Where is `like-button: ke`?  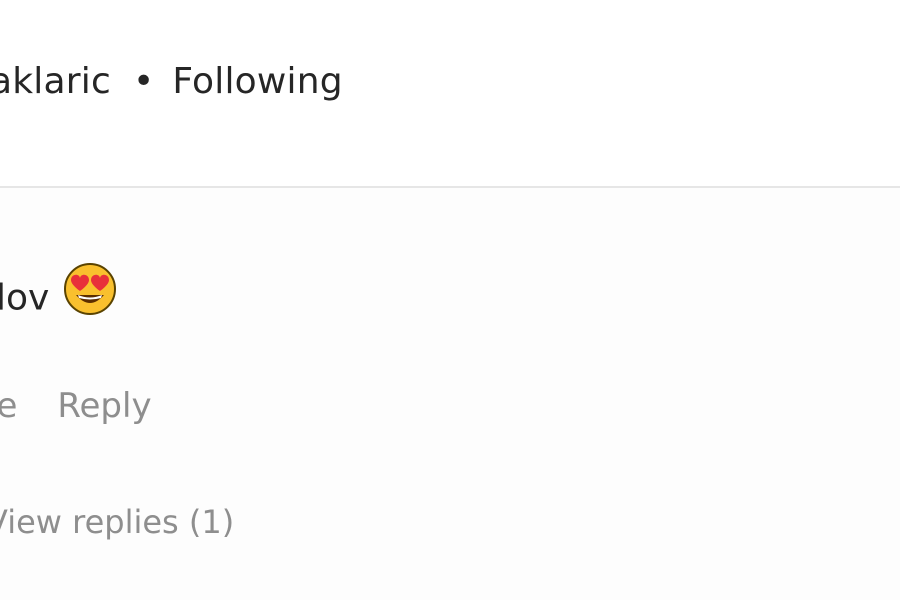 like-button: ke is located at coordinates (8, 406).